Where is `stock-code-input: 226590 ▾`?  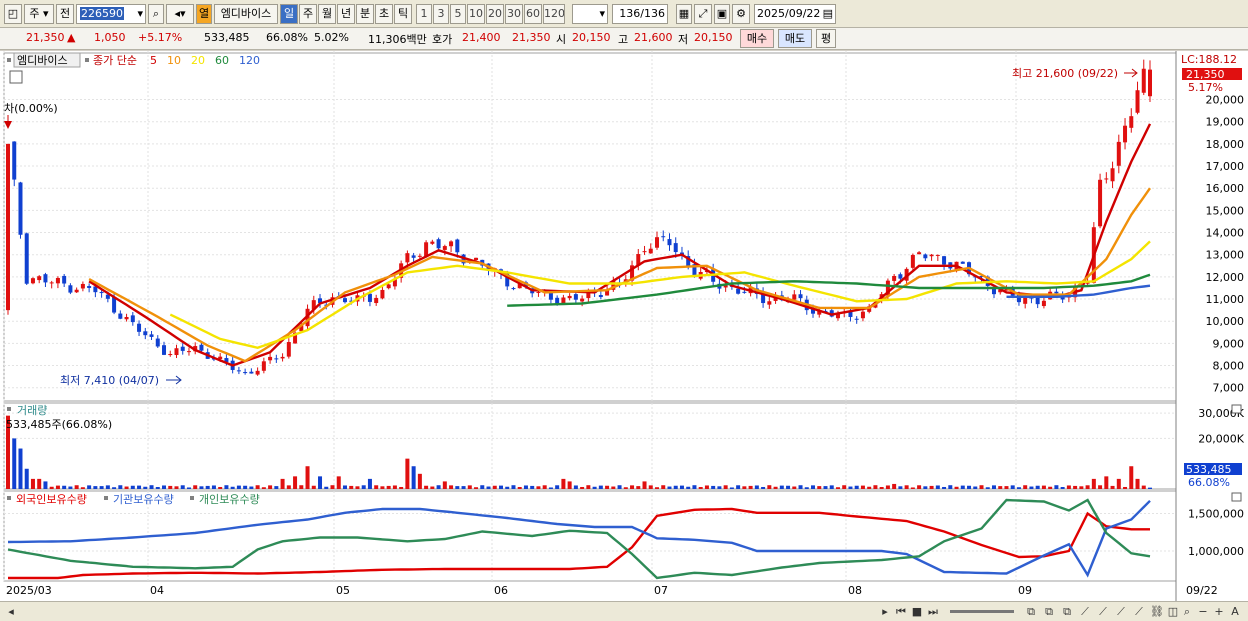 stock-code-input: 226590 ▾ is located at coordinates (111, 14).